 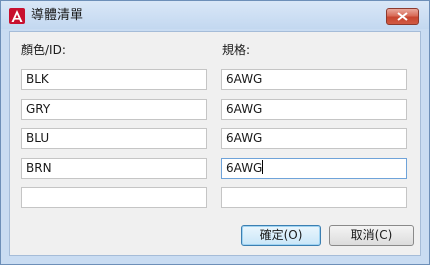 What do you see at coordinates (114, 109) in the screenshot?
I see `color-field-2: GRY` at bounding box center [114, 109].